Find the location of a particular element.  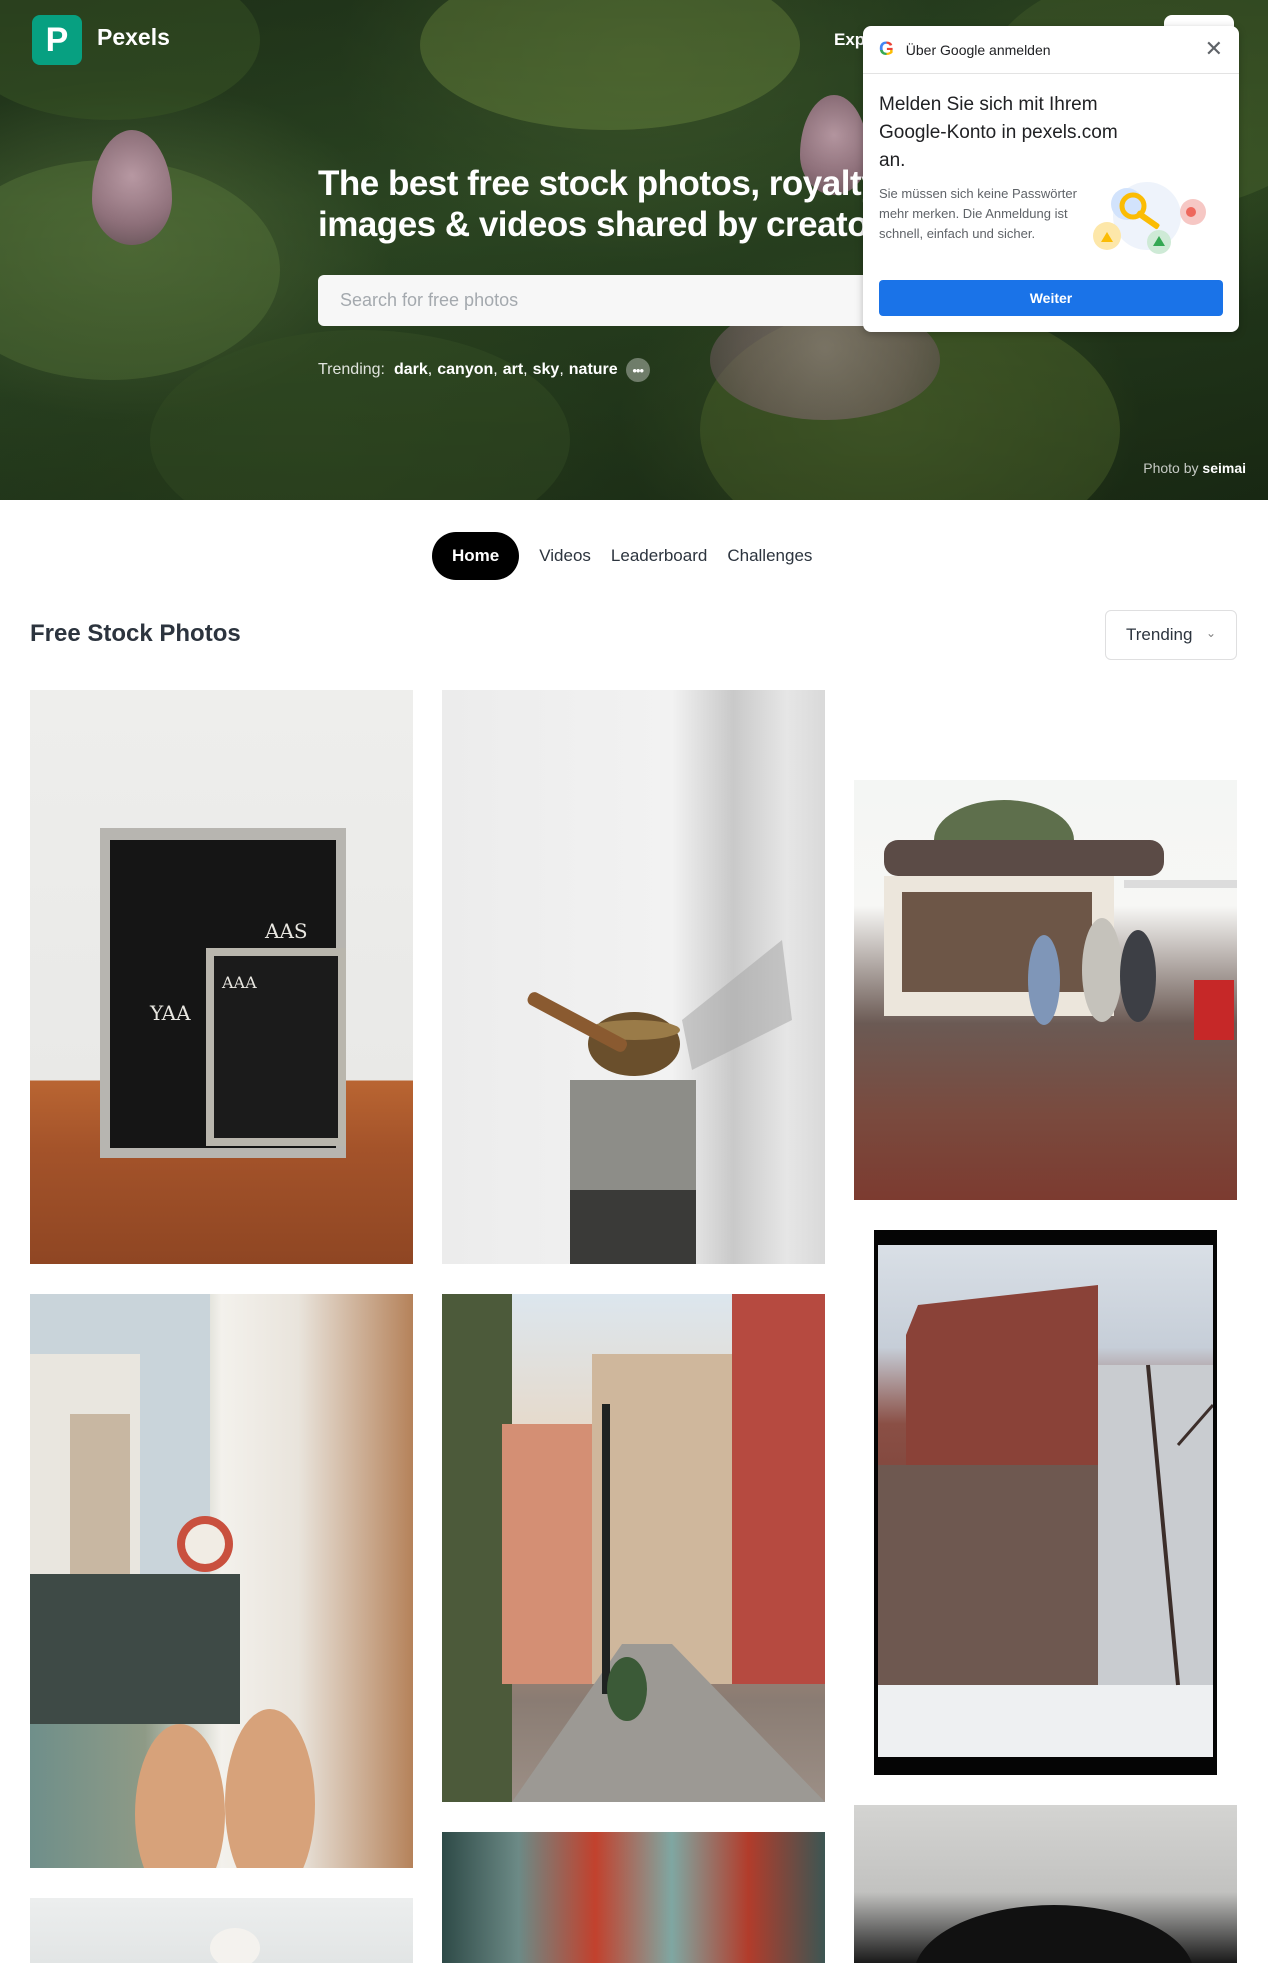

content-tabs: Home Videos Leaderboard Challenges is located at coordinates (627, 556).